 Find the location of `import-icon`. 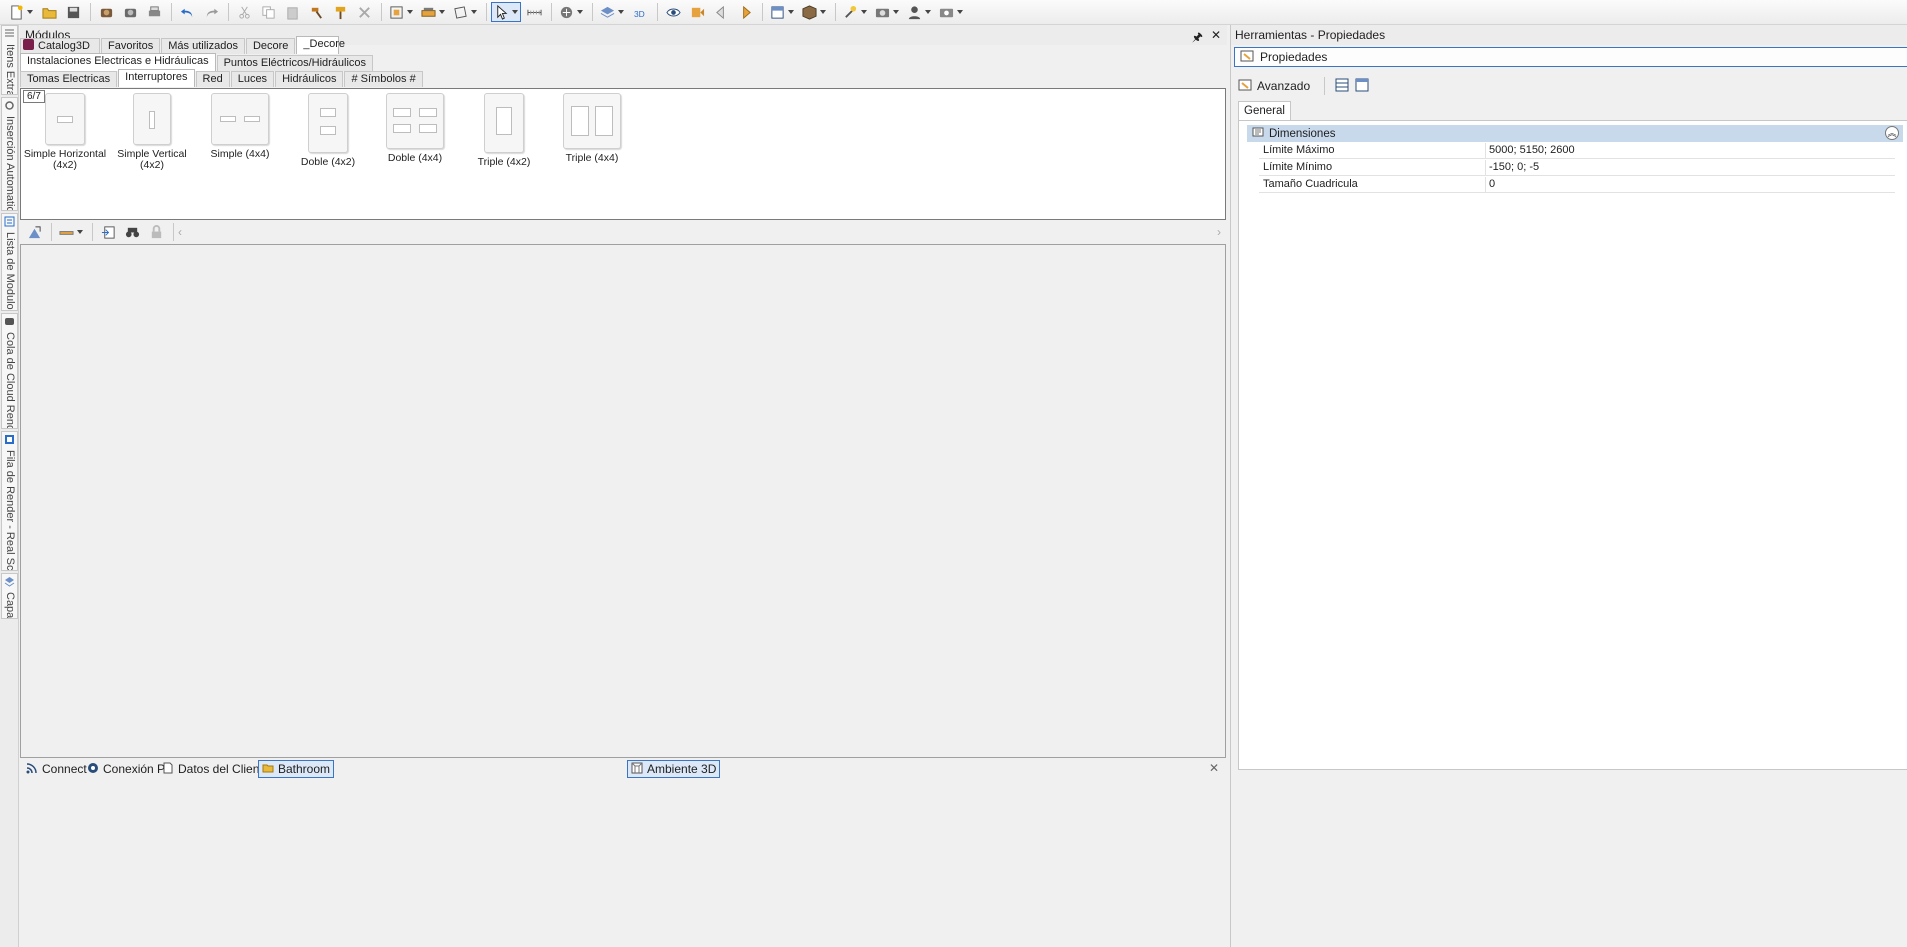

import-icon is located at coordinates (108, 232).